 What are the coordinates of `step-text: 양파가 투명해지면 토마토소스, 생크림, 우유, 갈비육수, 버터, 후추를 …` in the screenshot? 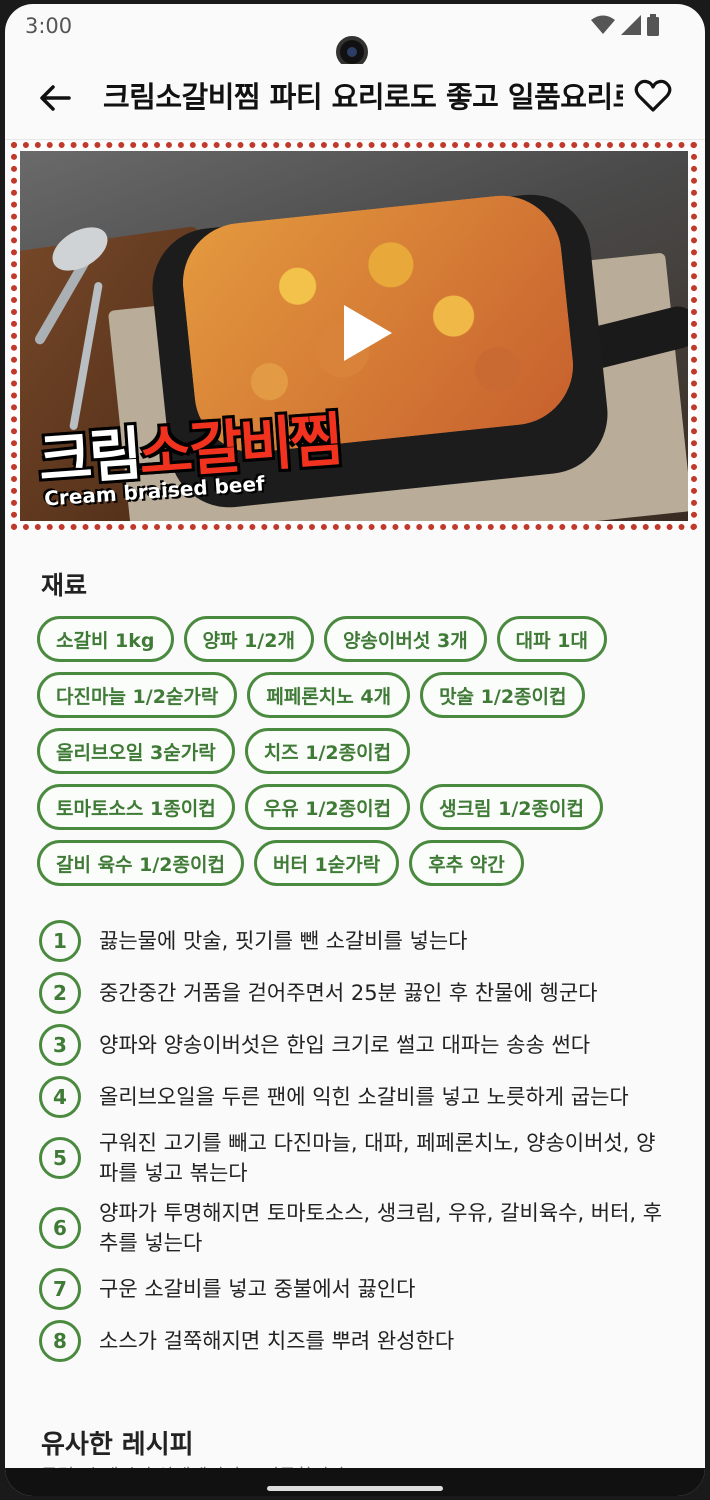 It's located at (381, 1228).